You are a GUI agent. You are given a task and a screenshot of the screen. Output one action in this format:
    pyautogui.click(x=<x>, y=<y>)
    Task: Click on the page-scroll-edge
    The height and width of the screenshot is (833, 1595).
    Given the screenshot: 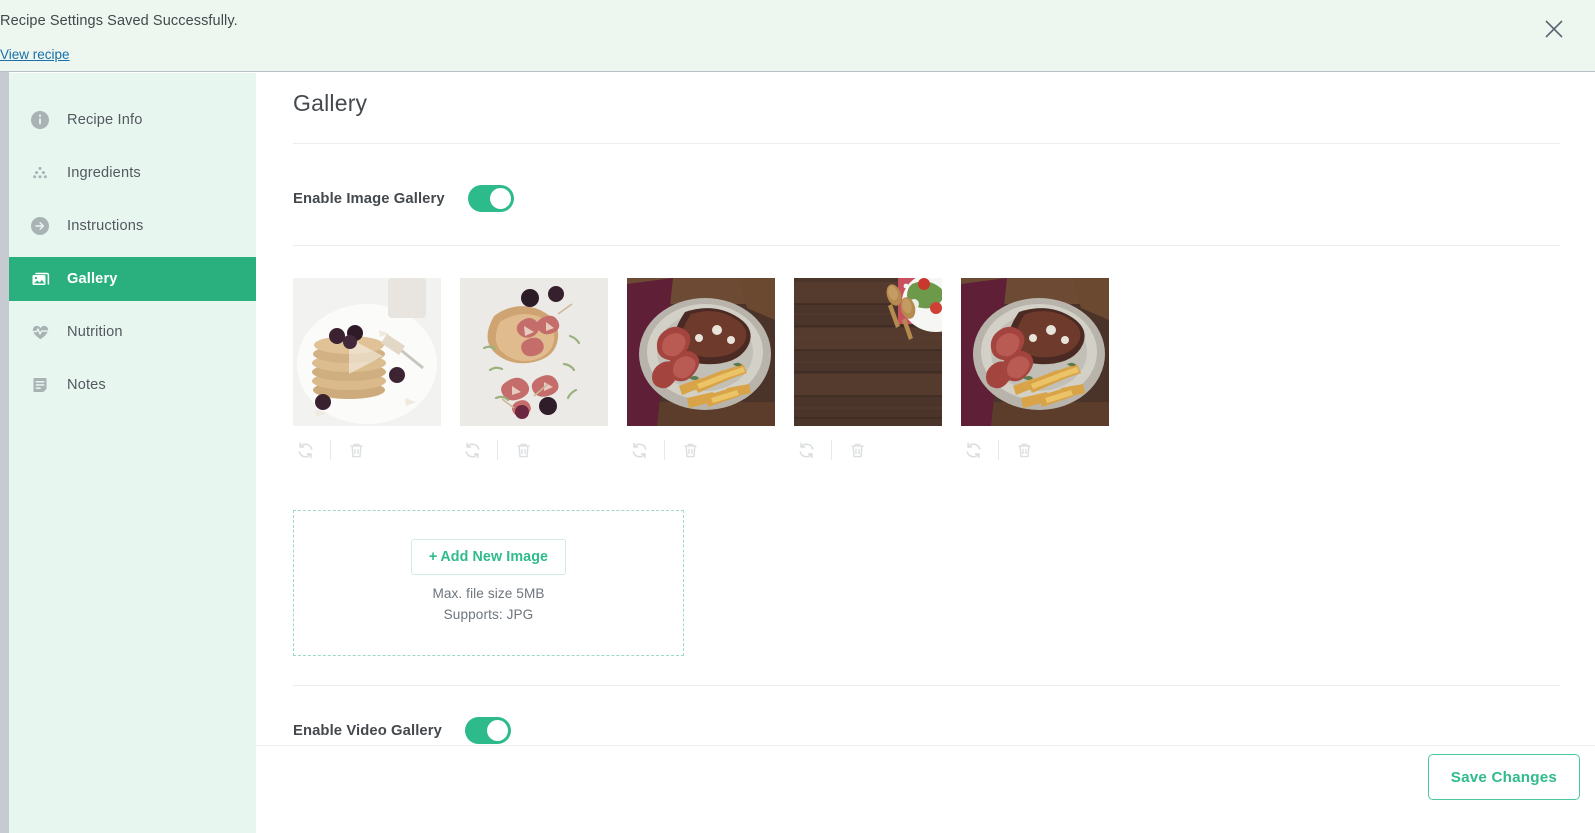 What is the action you would take?
    pyautogui.click(x=4, y=452)
    